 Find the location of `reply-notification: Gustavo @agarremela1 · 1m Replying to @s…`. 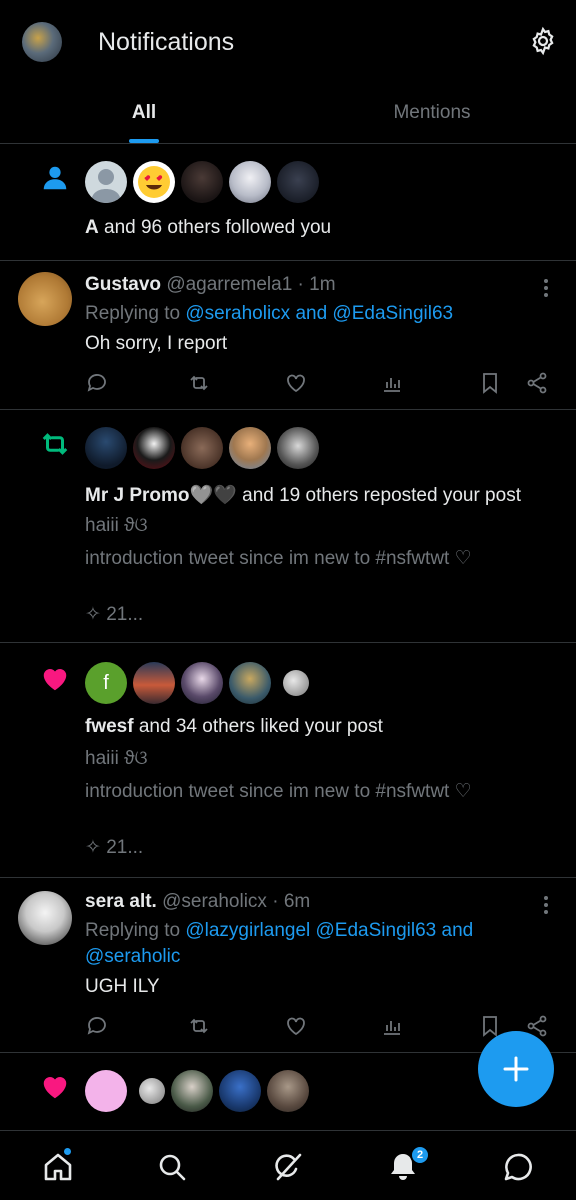

reply-notification: Gustavo @agarremela1 · 1m Replying to @s… is located at coordinates (288, 336).